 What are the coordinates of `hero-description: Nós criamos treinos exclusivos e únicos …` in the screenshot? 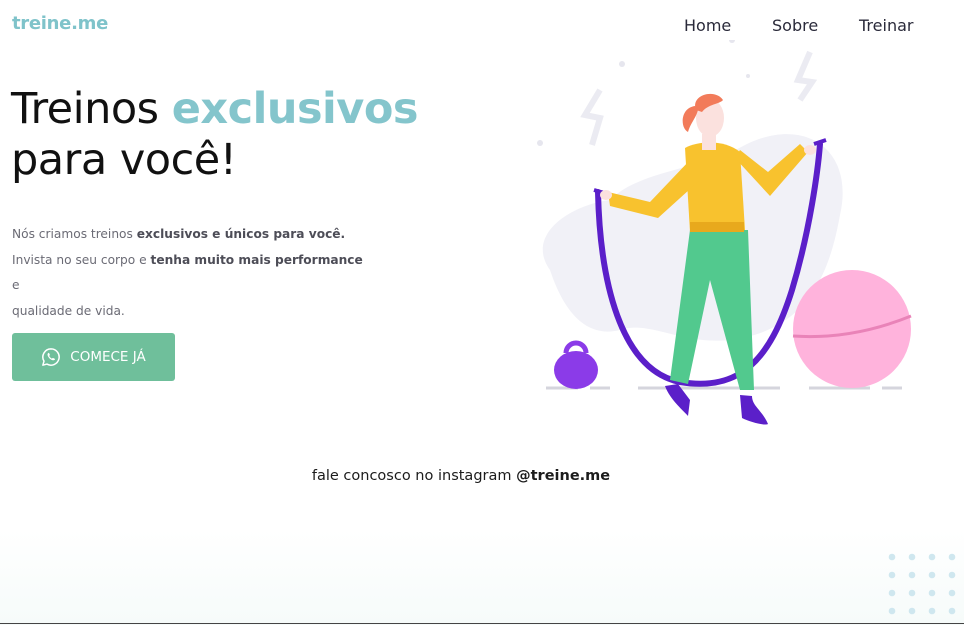 It's located at (192, 273).